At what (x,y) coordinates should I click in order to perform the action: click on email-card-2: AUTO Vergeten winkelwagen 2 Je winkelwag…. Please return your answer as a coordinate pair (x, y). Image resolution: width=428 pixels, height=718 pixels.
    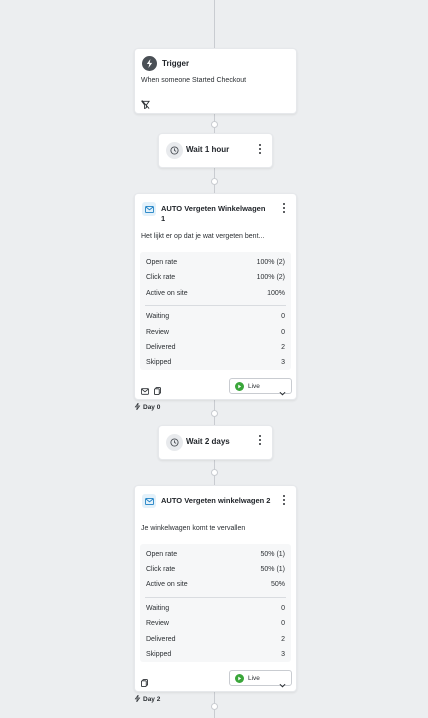
    Looking at the image, I should click on (215, 588).